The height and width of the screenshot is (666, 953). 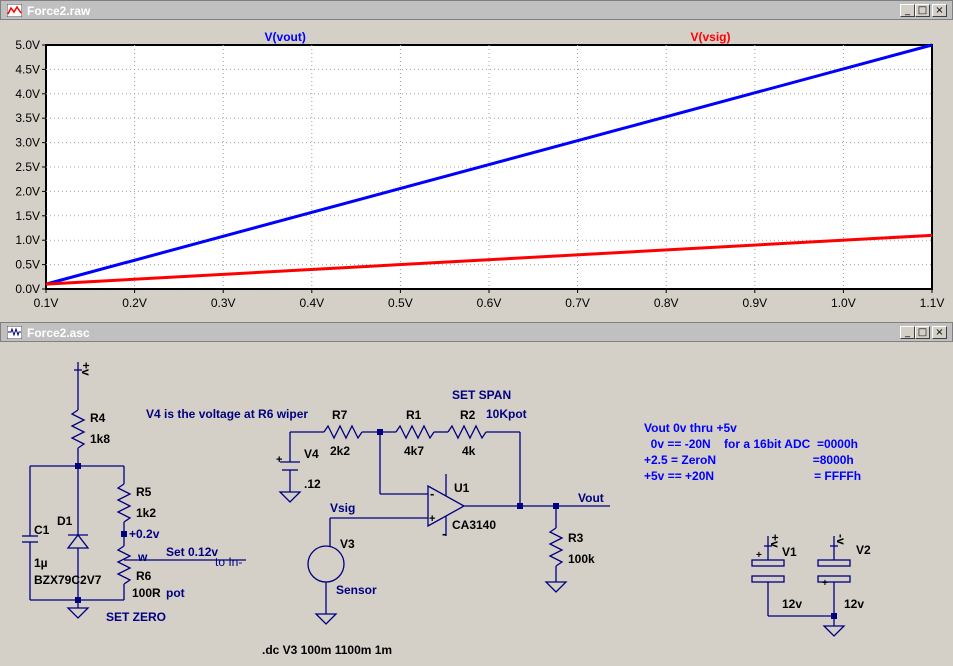 I want to click on y-tick-label: 1.5V, so click(x=27, y=216).